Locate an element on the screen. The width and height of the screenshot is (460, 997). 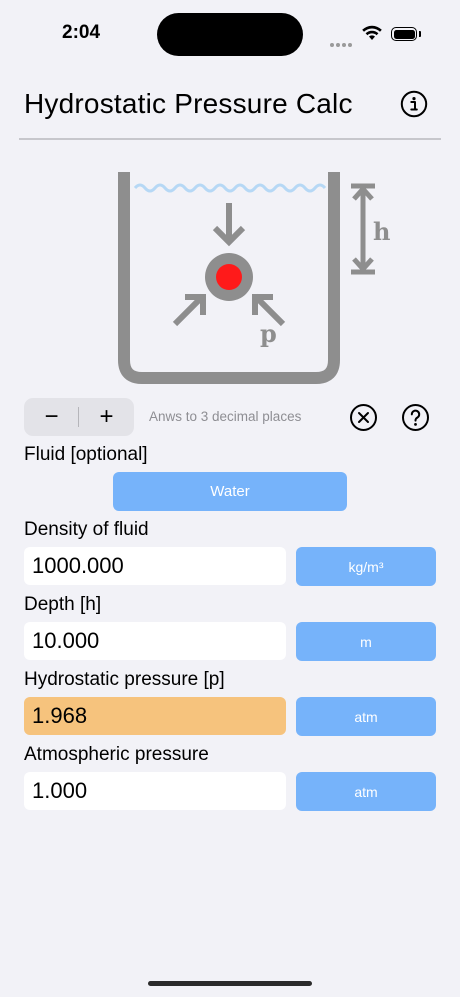
atmospheric-unit-button: atm is located at coordinates (366, 791).